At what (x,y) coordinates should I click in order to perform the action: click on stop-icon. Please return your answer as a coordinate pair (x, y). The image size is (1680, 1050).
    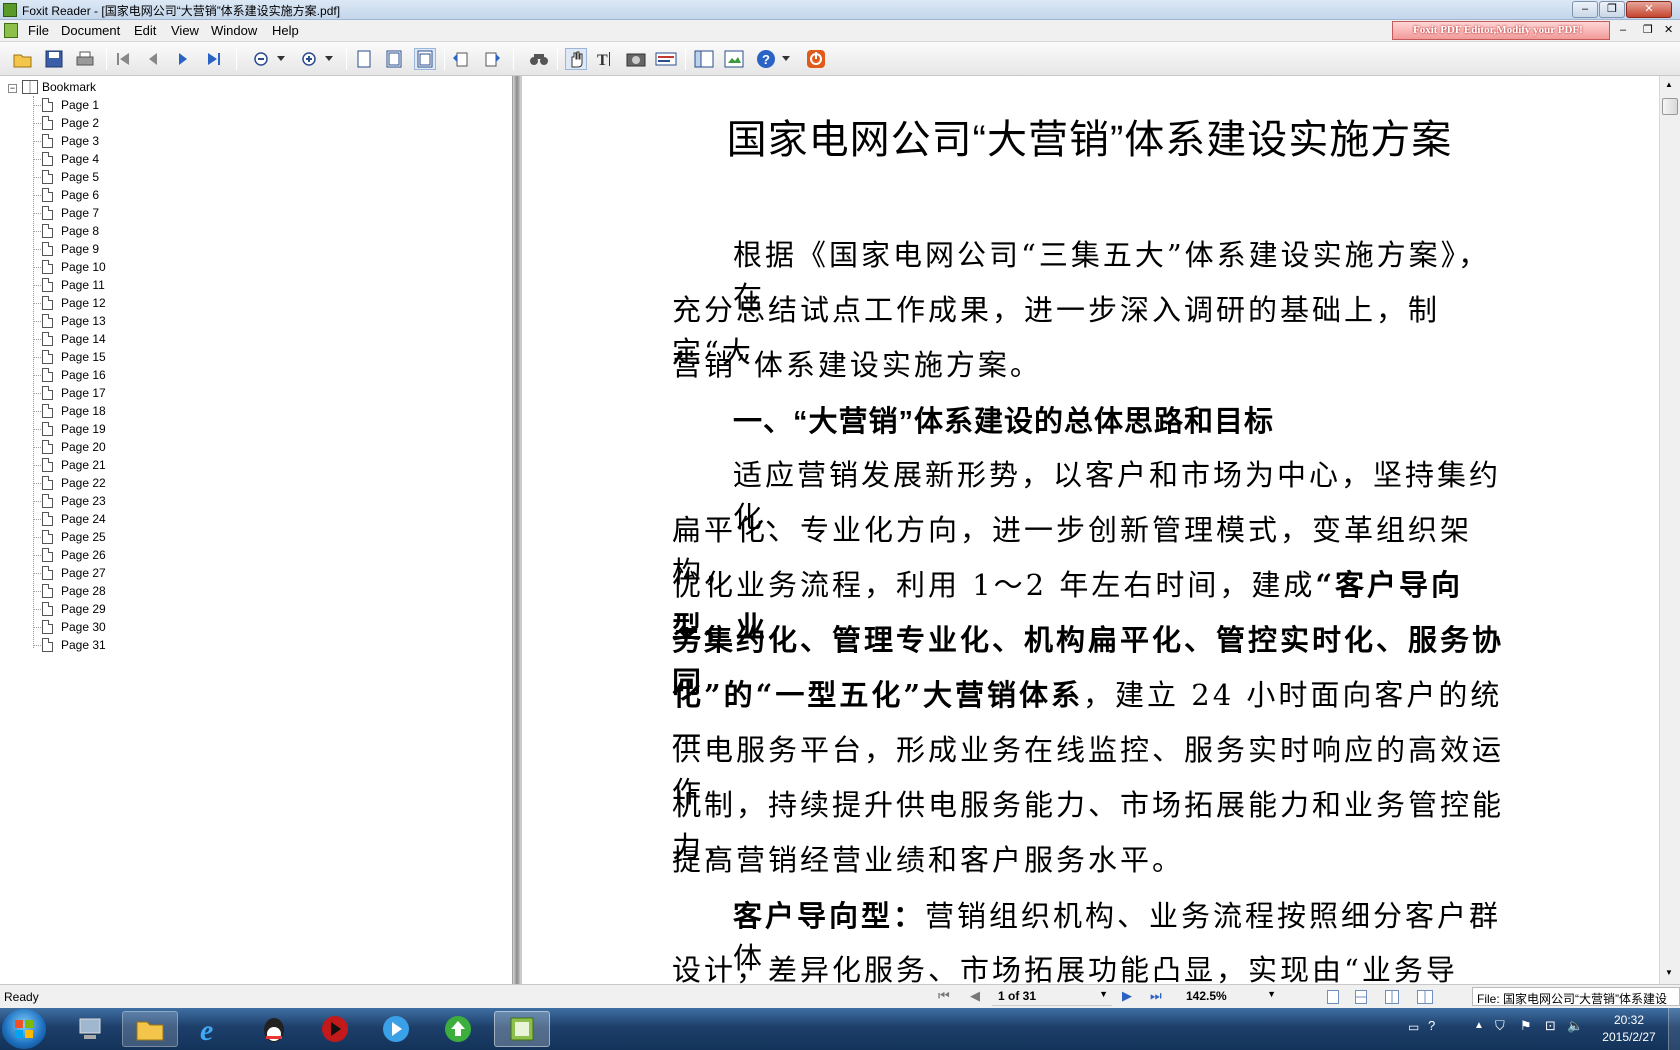
    Looking at the image, I should click on (816, 59).